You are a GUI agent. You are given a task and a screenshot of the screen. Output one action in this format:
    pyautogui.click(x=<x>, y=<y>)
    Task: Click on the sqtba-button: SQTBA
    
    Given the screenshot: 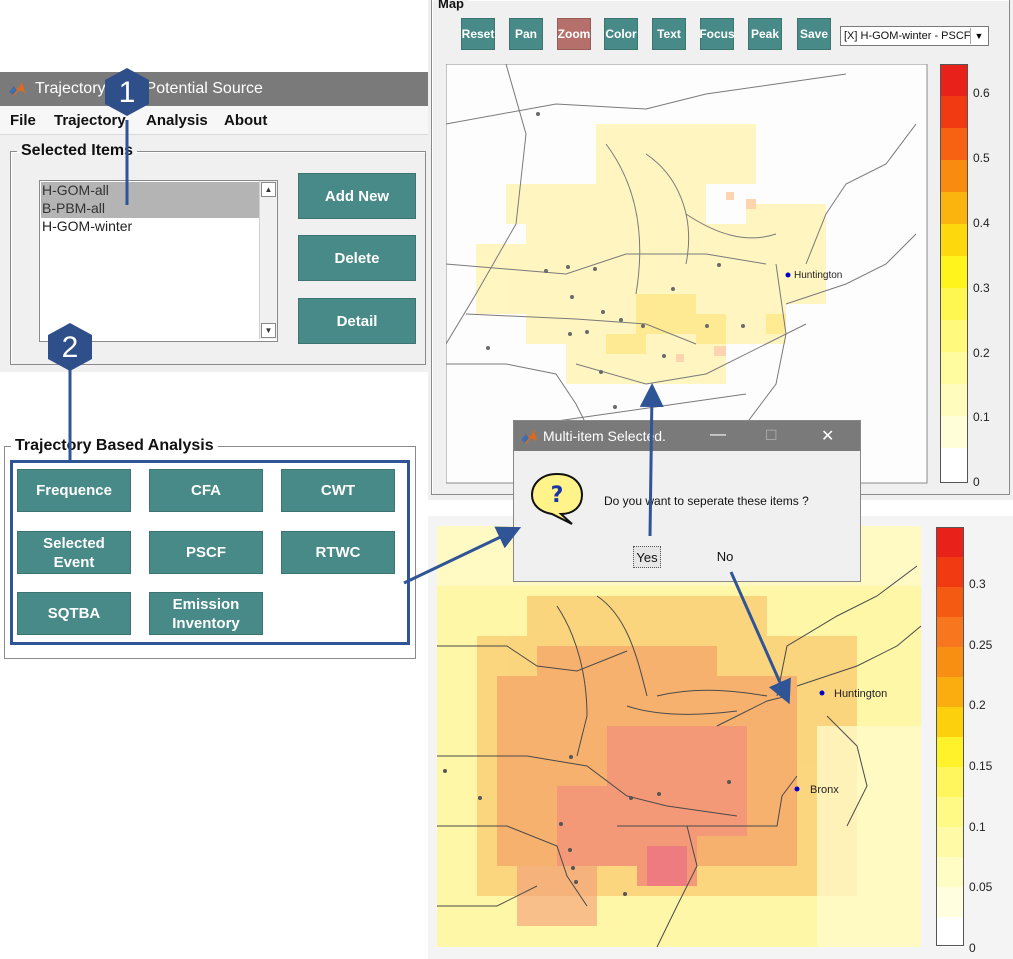 What is the action you would take?
    pyautogui.click(x=74, y=613)
    